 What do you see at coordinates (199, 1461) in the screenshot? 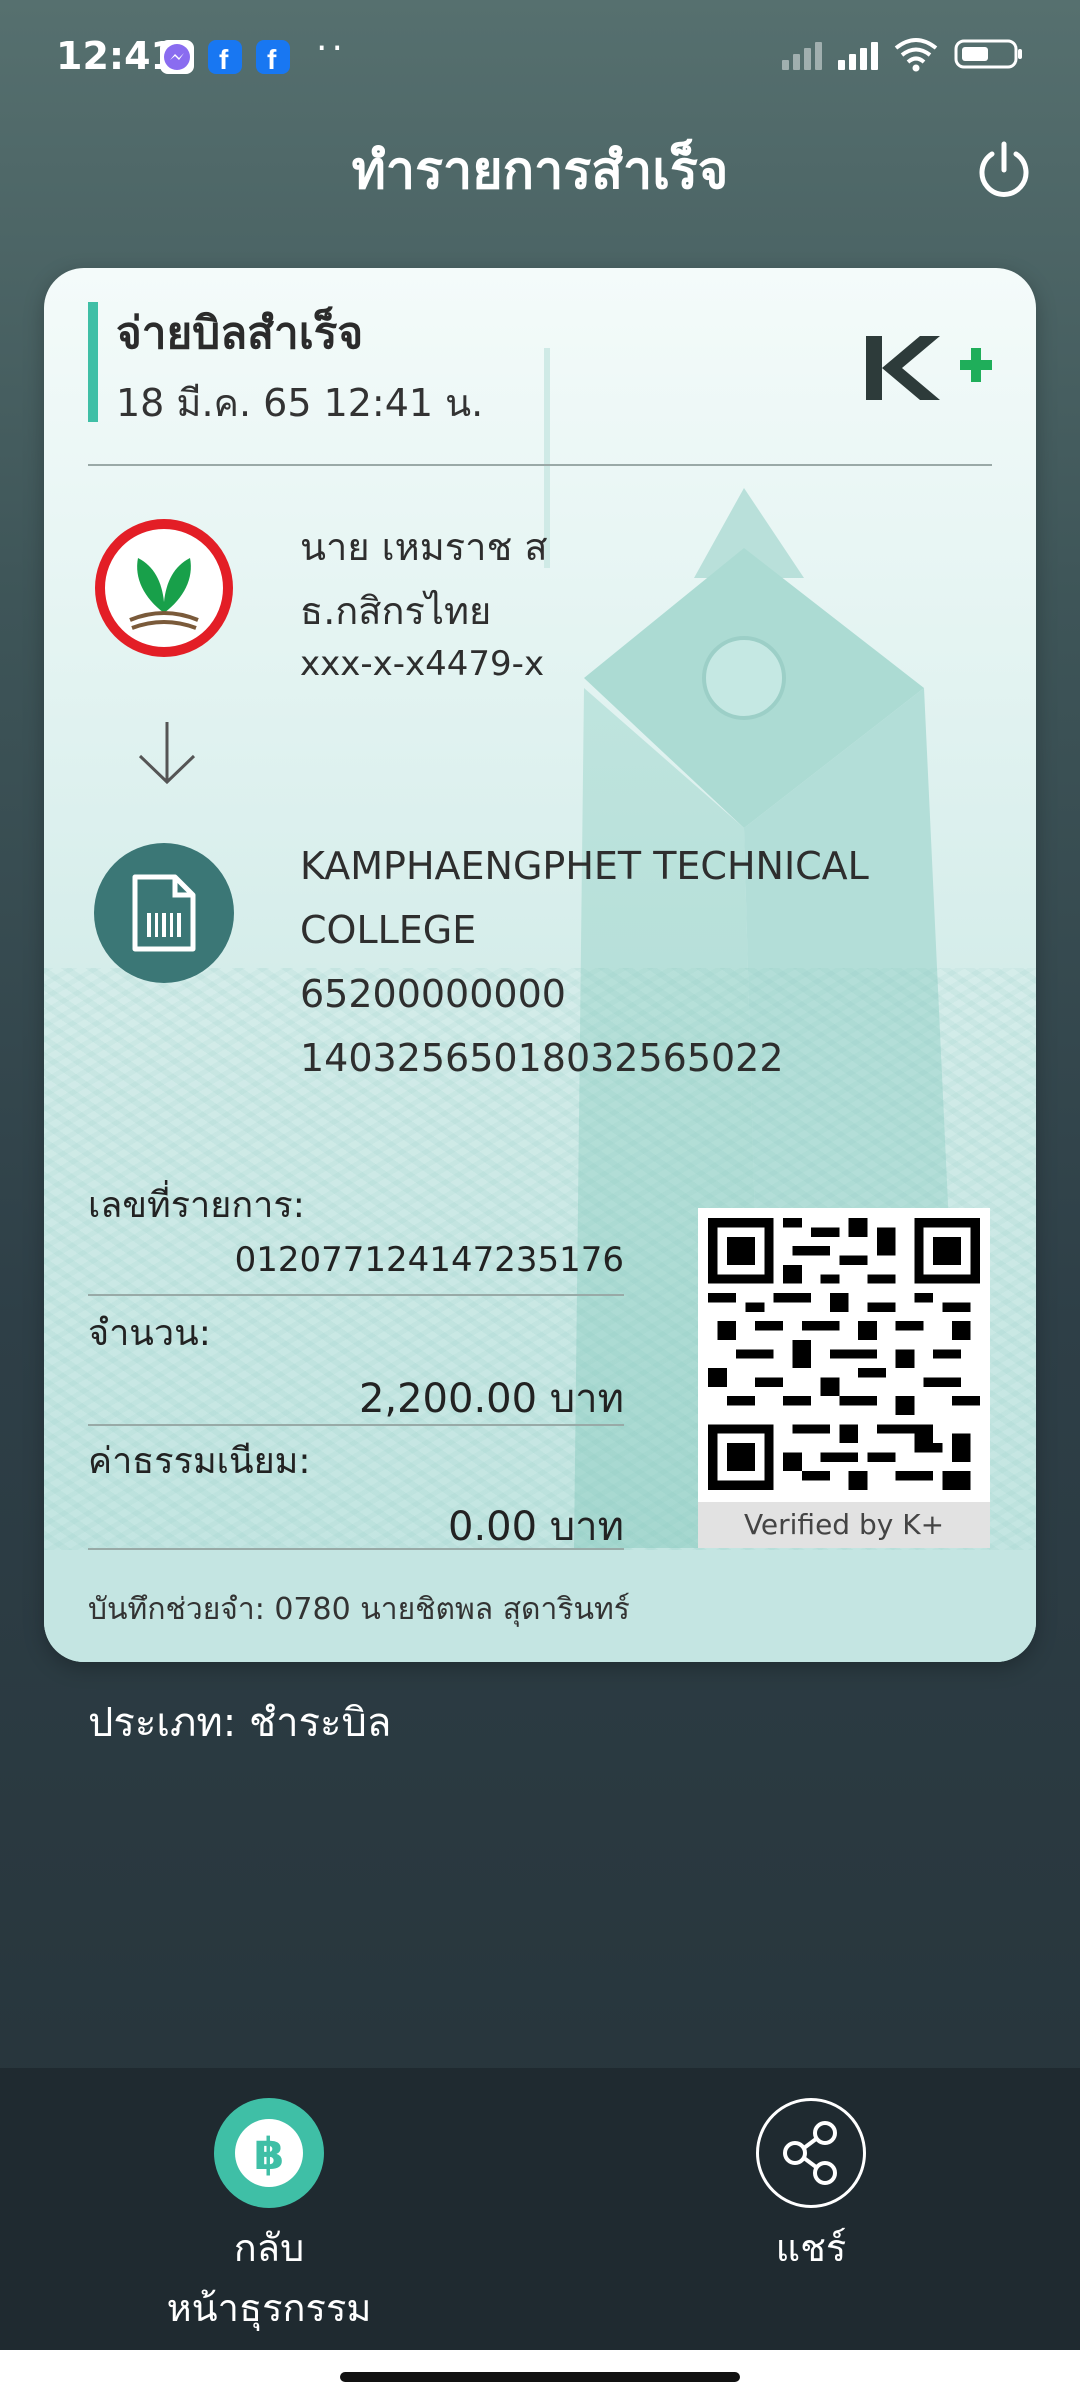
I see `fee-label: ค่าธรรมเนียม:` at bounding box center [199, 1461].